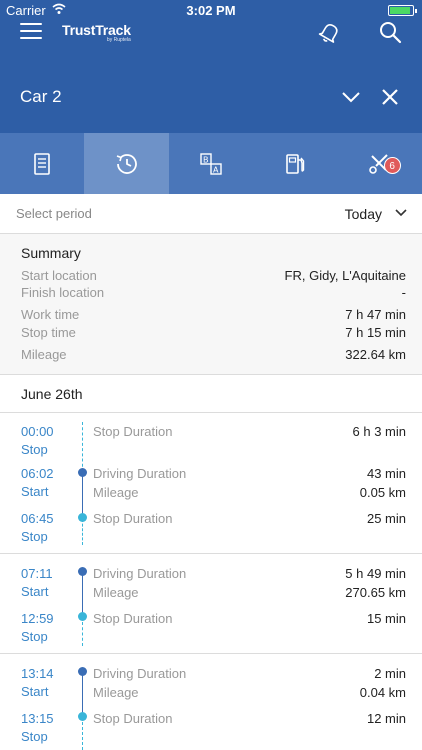 The image size is (422, 750). Describe the element at coordinates (386, 473) in the screenshot. I see `event-value: 43 min` at that location.